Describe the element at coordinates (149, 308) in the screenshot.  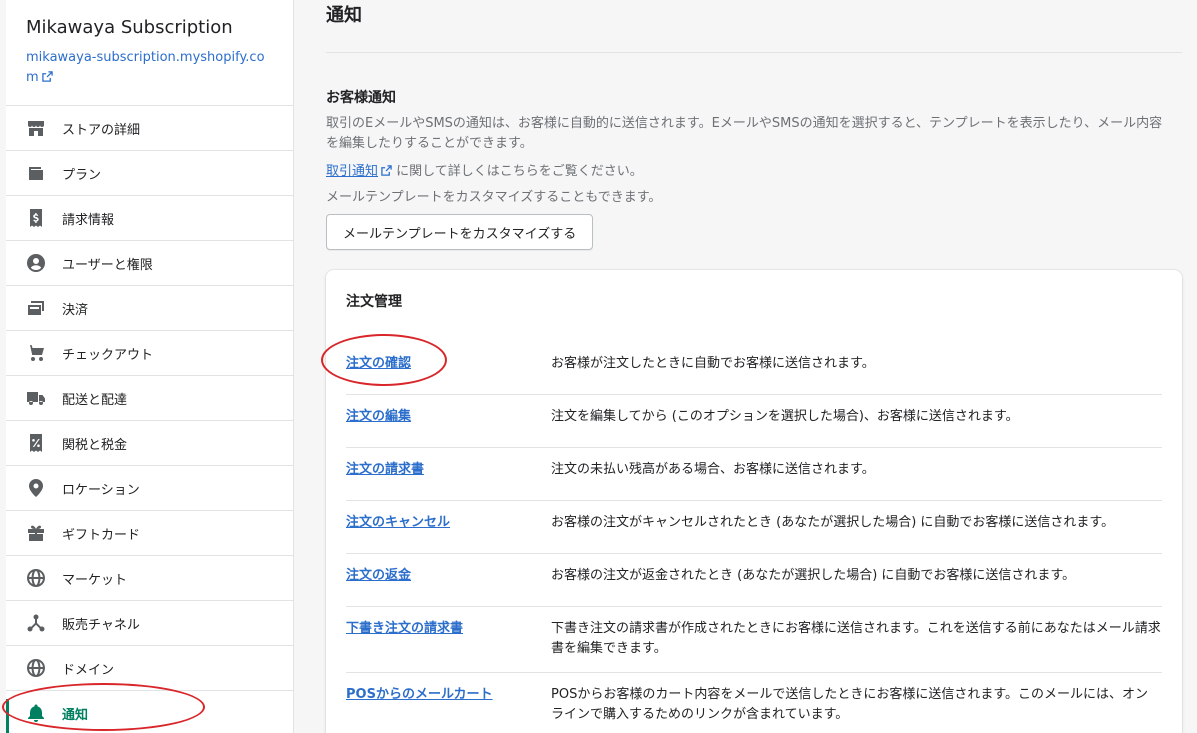
I see `sidebar-item-payments: 決済` at that location.